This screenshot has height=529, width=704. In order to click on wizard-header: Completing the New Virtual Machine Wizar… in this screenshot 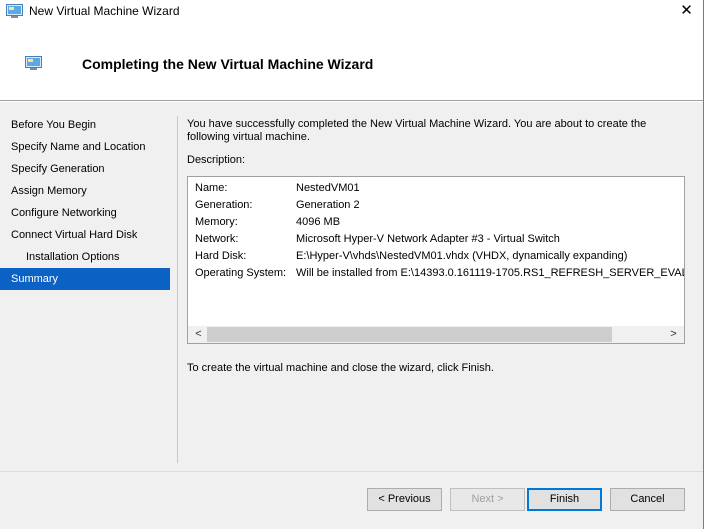, I will do `click(351, 62)`.